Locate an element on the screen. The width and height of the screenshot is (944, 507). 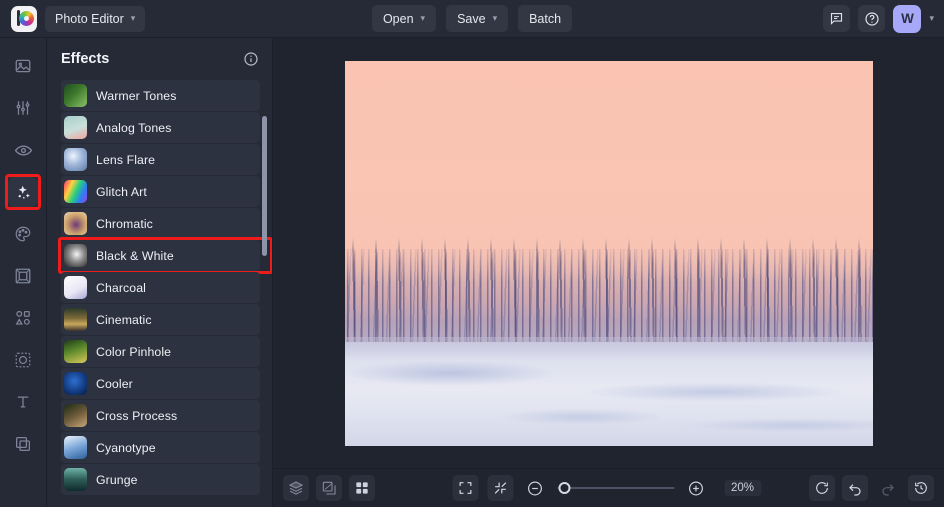
palm-leaves-thumb is located at coordinates (75, 95).